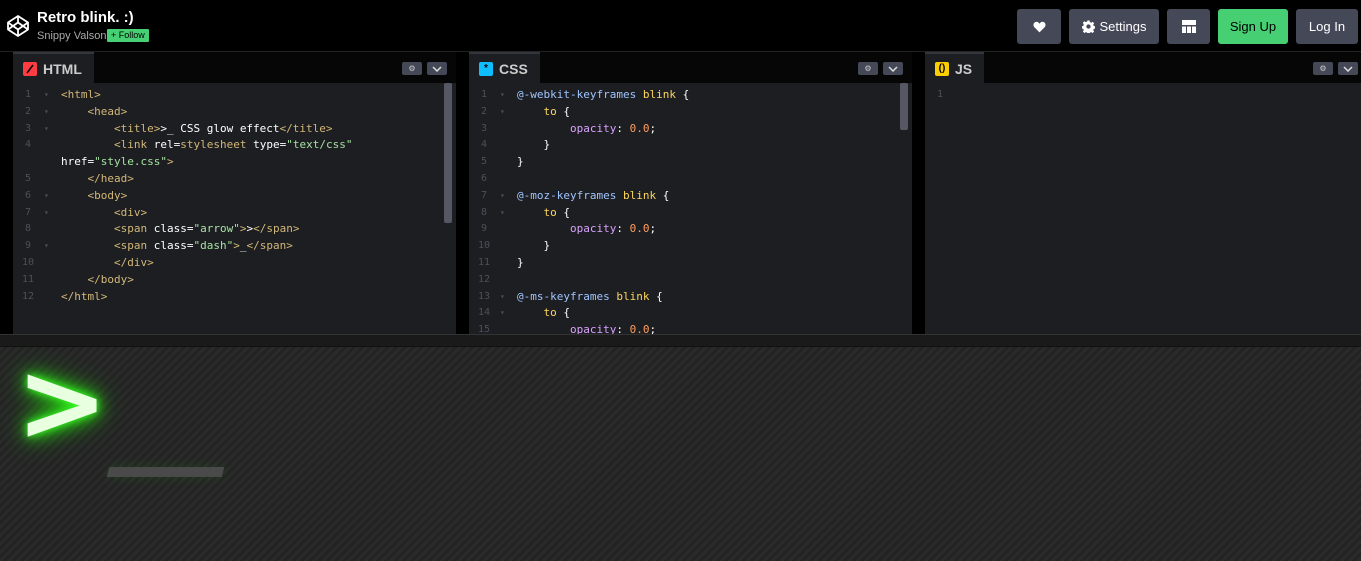 This screenshot has width=1361, height=561. What do you see at coordinates (639, 328) in the screenshot?
I see `code-token: 0.0` at bounding box center [639, 328].